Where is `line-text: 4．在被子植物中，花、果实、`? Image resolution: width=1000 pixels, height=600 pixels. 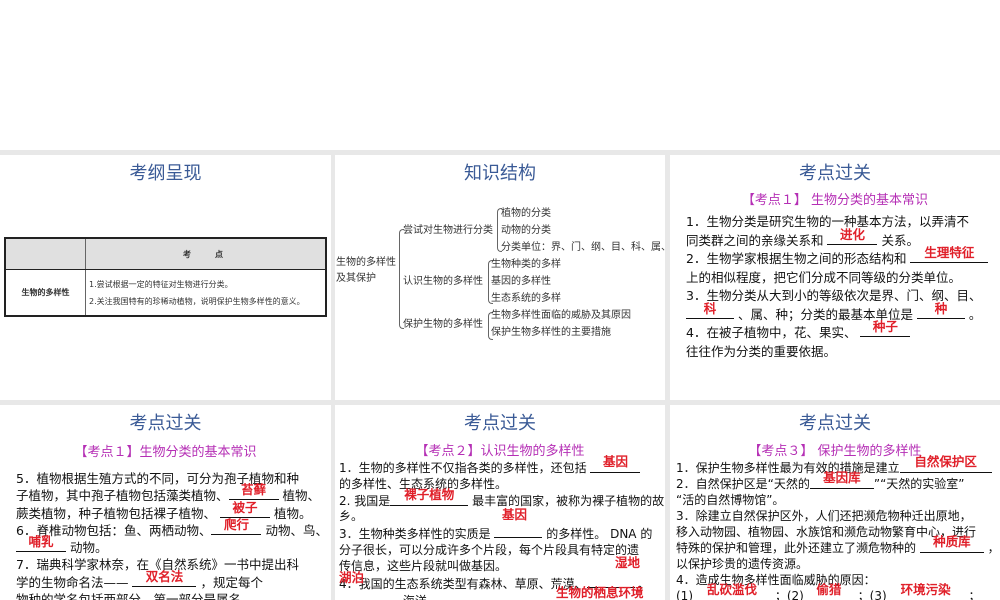 line-text: 4．在被子植物中，花、果实、 is located at coordinates (773, 332).